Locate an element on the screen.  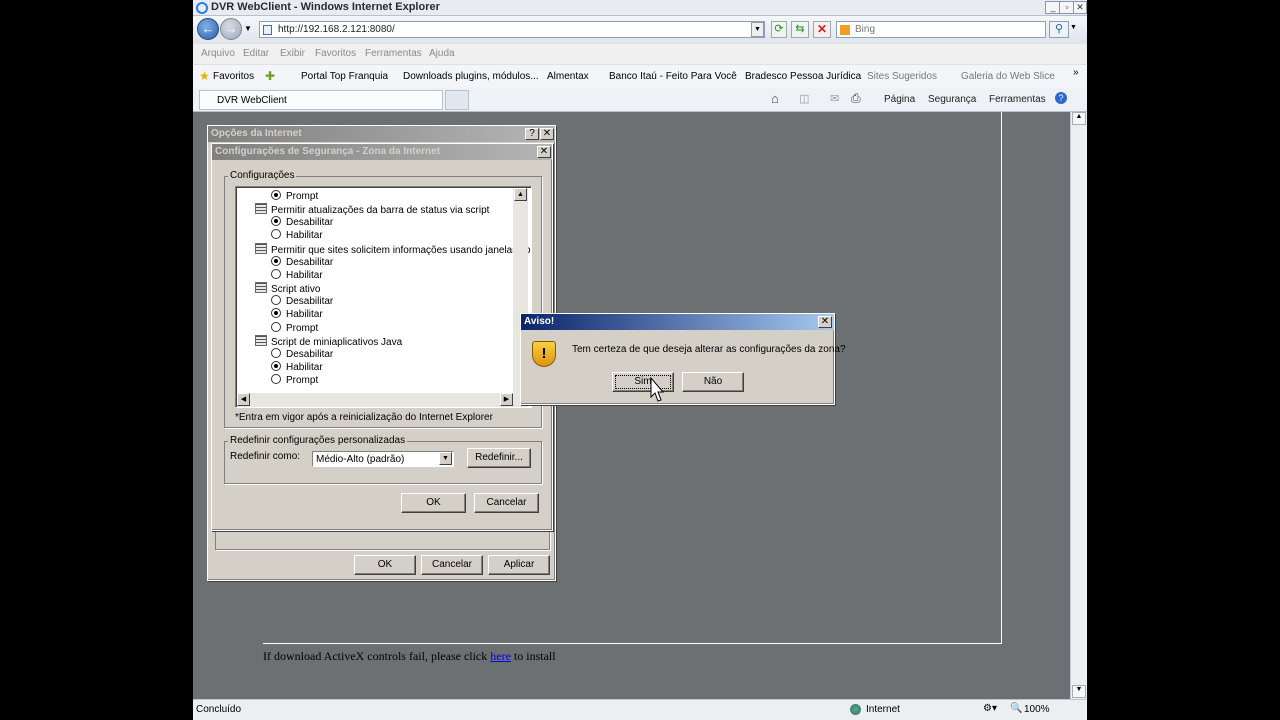
warning-close-button: ✕ is located at coordinates (825, 322).